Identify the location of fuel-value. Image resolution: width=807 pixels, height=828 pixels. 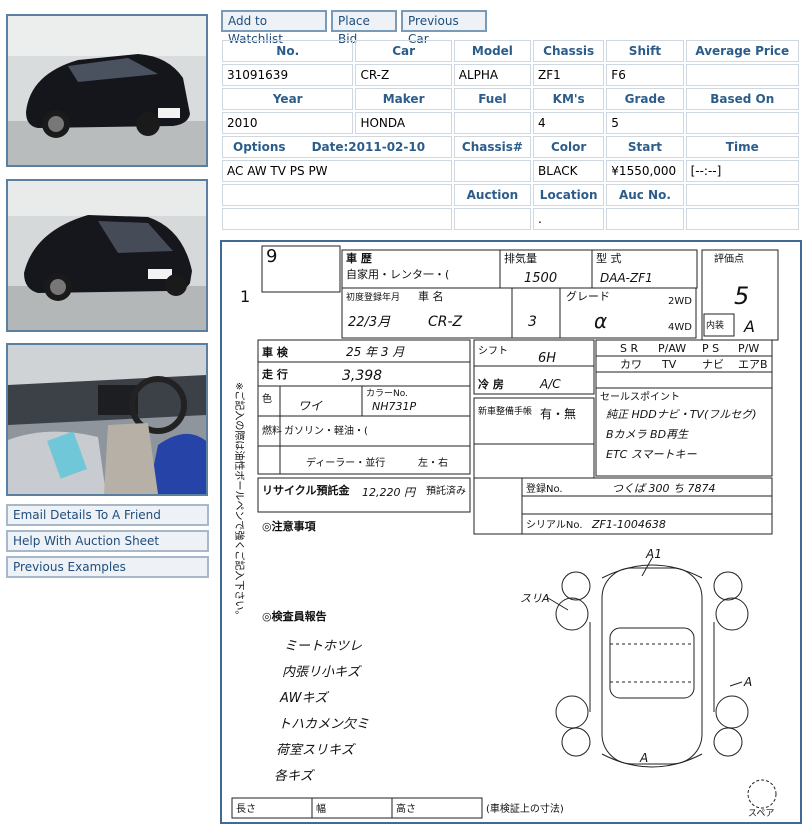
(492, 123).